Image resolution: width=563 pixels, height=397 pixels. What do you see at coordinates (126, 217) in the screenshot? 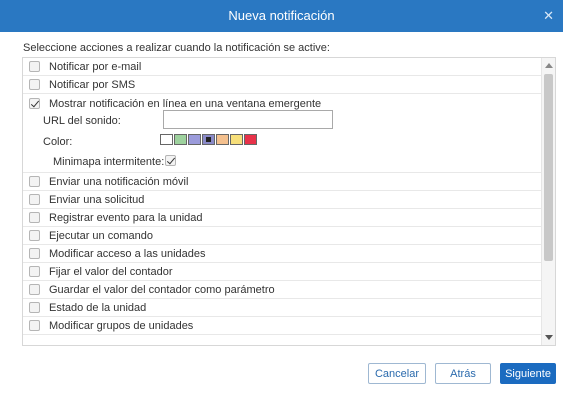
I see `action-label: Registrar evento para la unidad` at bounding box center [126, 217].